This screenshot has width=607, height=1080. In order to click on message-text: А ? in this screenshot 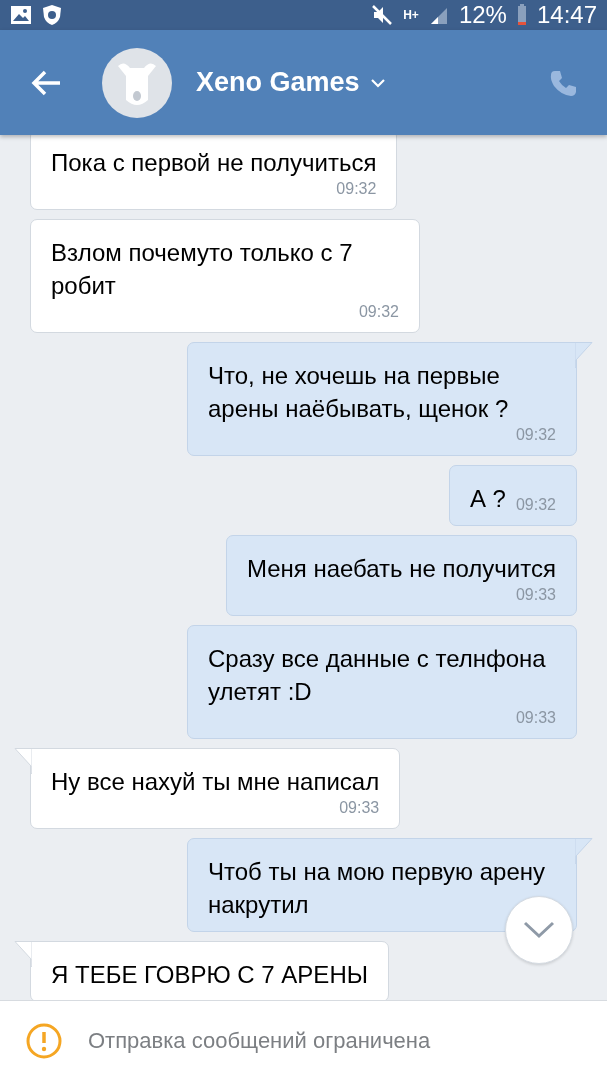, I will do `click(487, 499)`.